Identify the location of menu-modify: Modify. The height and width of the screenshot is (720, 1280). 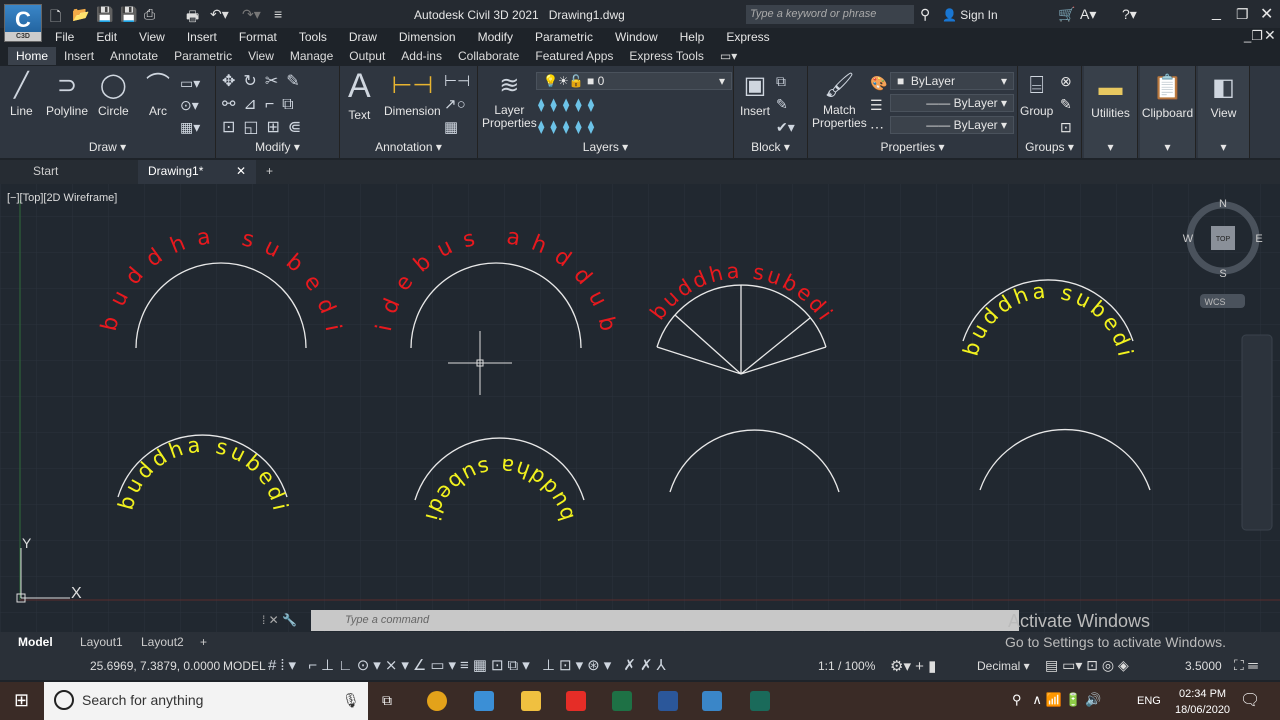
(495, 36).